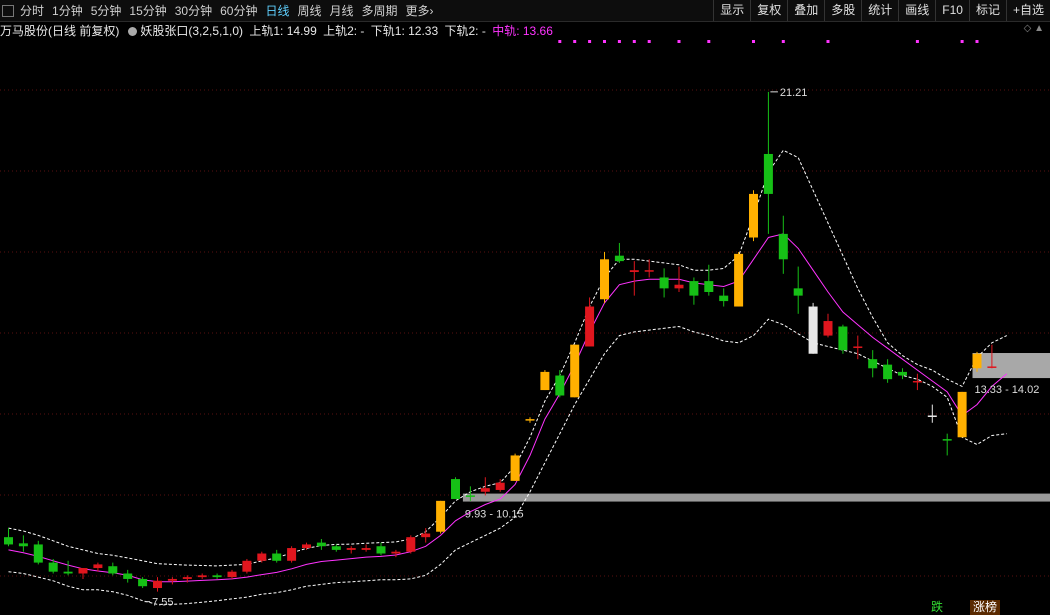  Describe the element at coordinates (238, 11) in the screenshot. I see `tab-60min: 60分钟` at that location.